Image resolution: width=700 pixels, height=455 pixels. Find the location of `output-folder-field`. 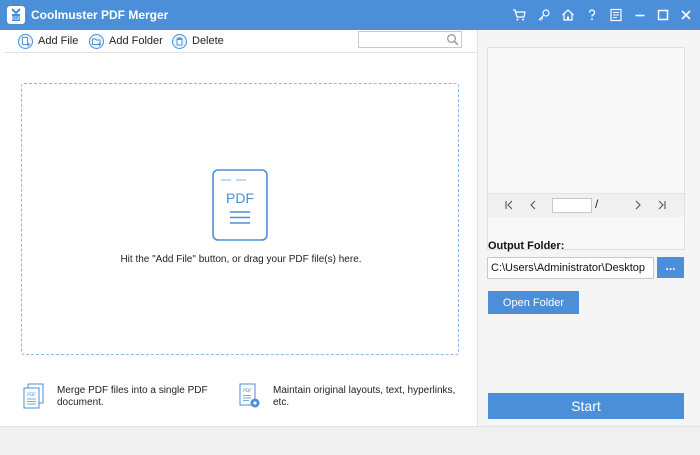

output-folder-field is located at coordinates (570, 268).